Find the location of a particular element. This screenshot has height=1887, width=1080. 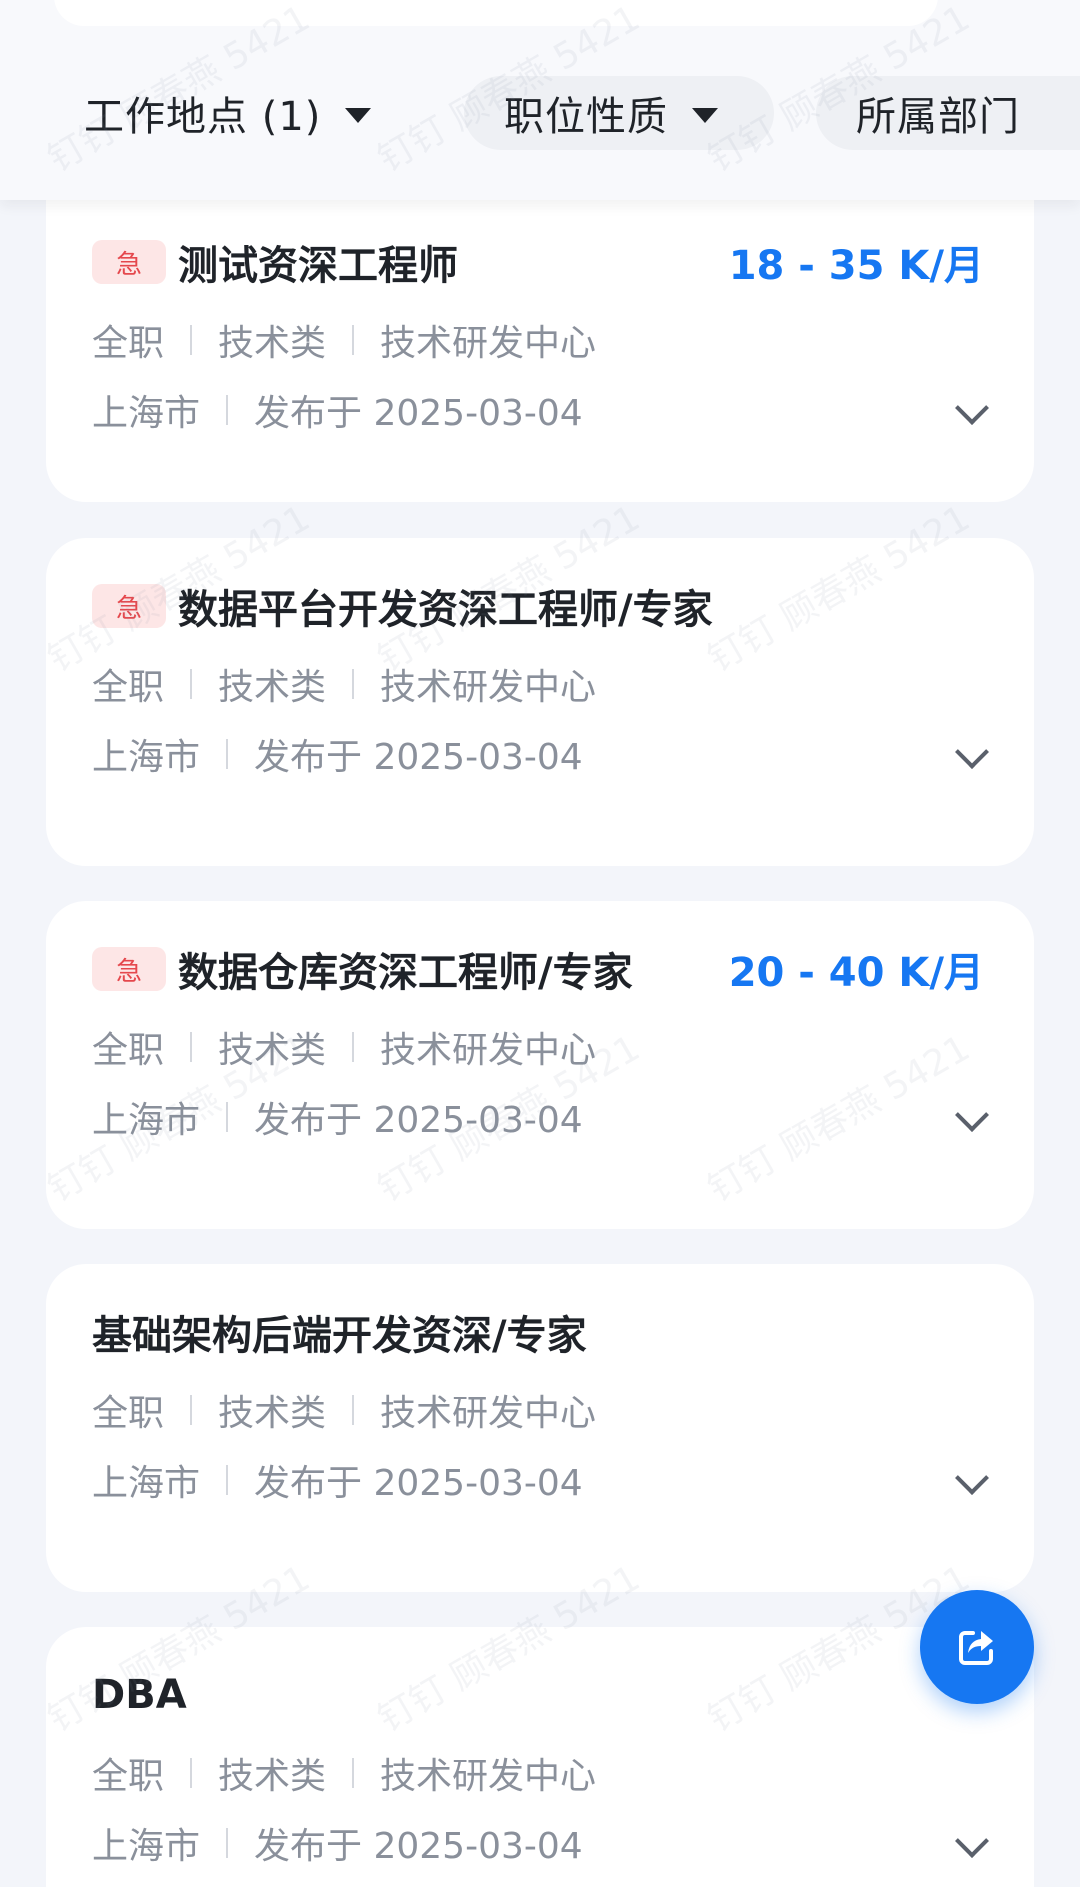

job-title-row: 急 测试资深工程师 18 - 35 K/月 is located at coordinates (538, 262).